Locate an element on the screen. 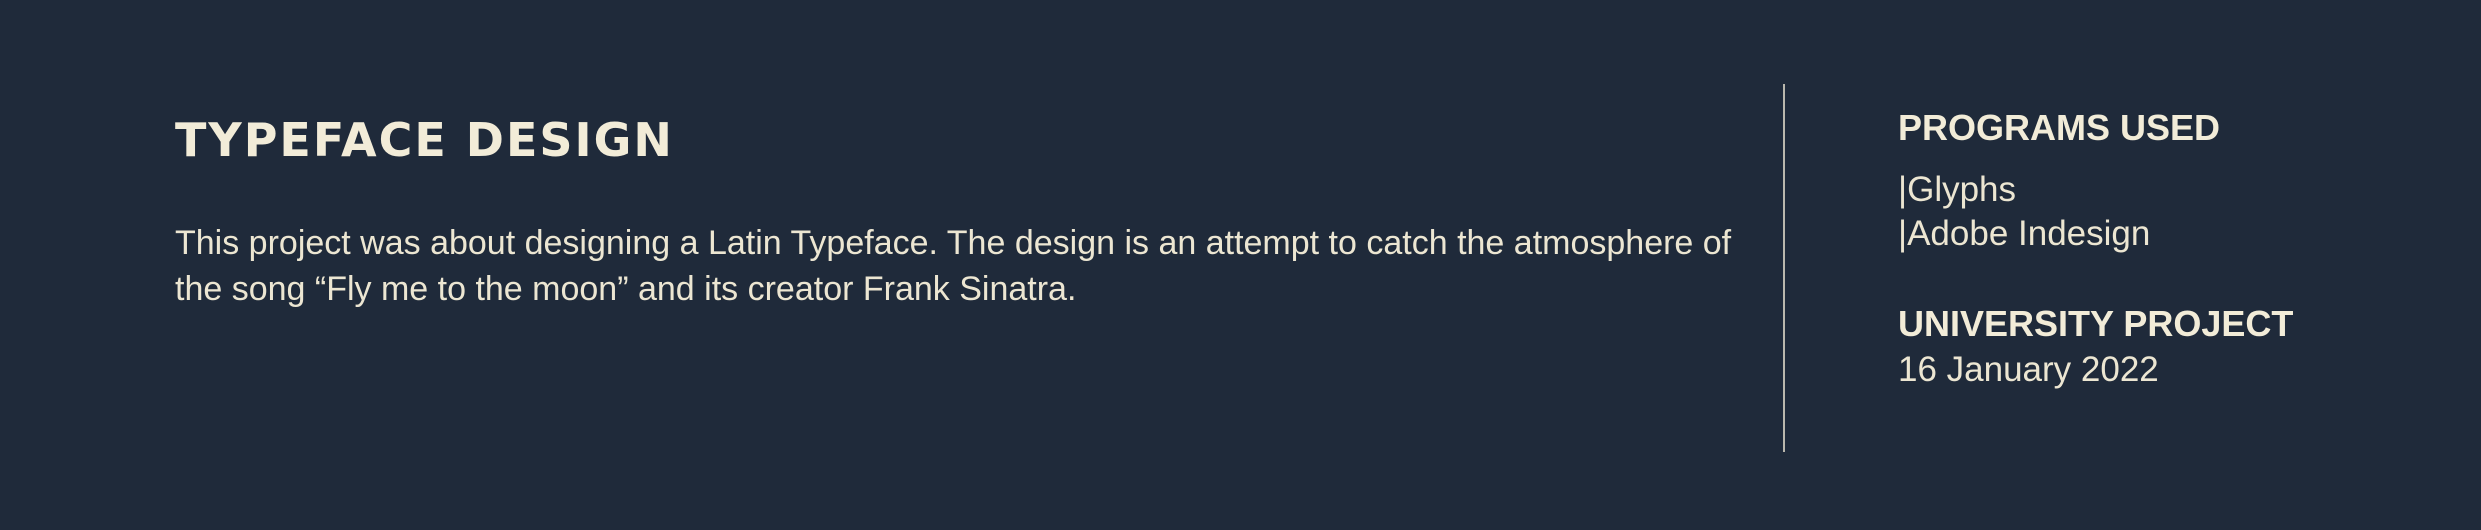 This screenshot has width=2481, height=530. programs-list: |Glyphs |Adobe Indesign is located at coordinates (2024, 212).